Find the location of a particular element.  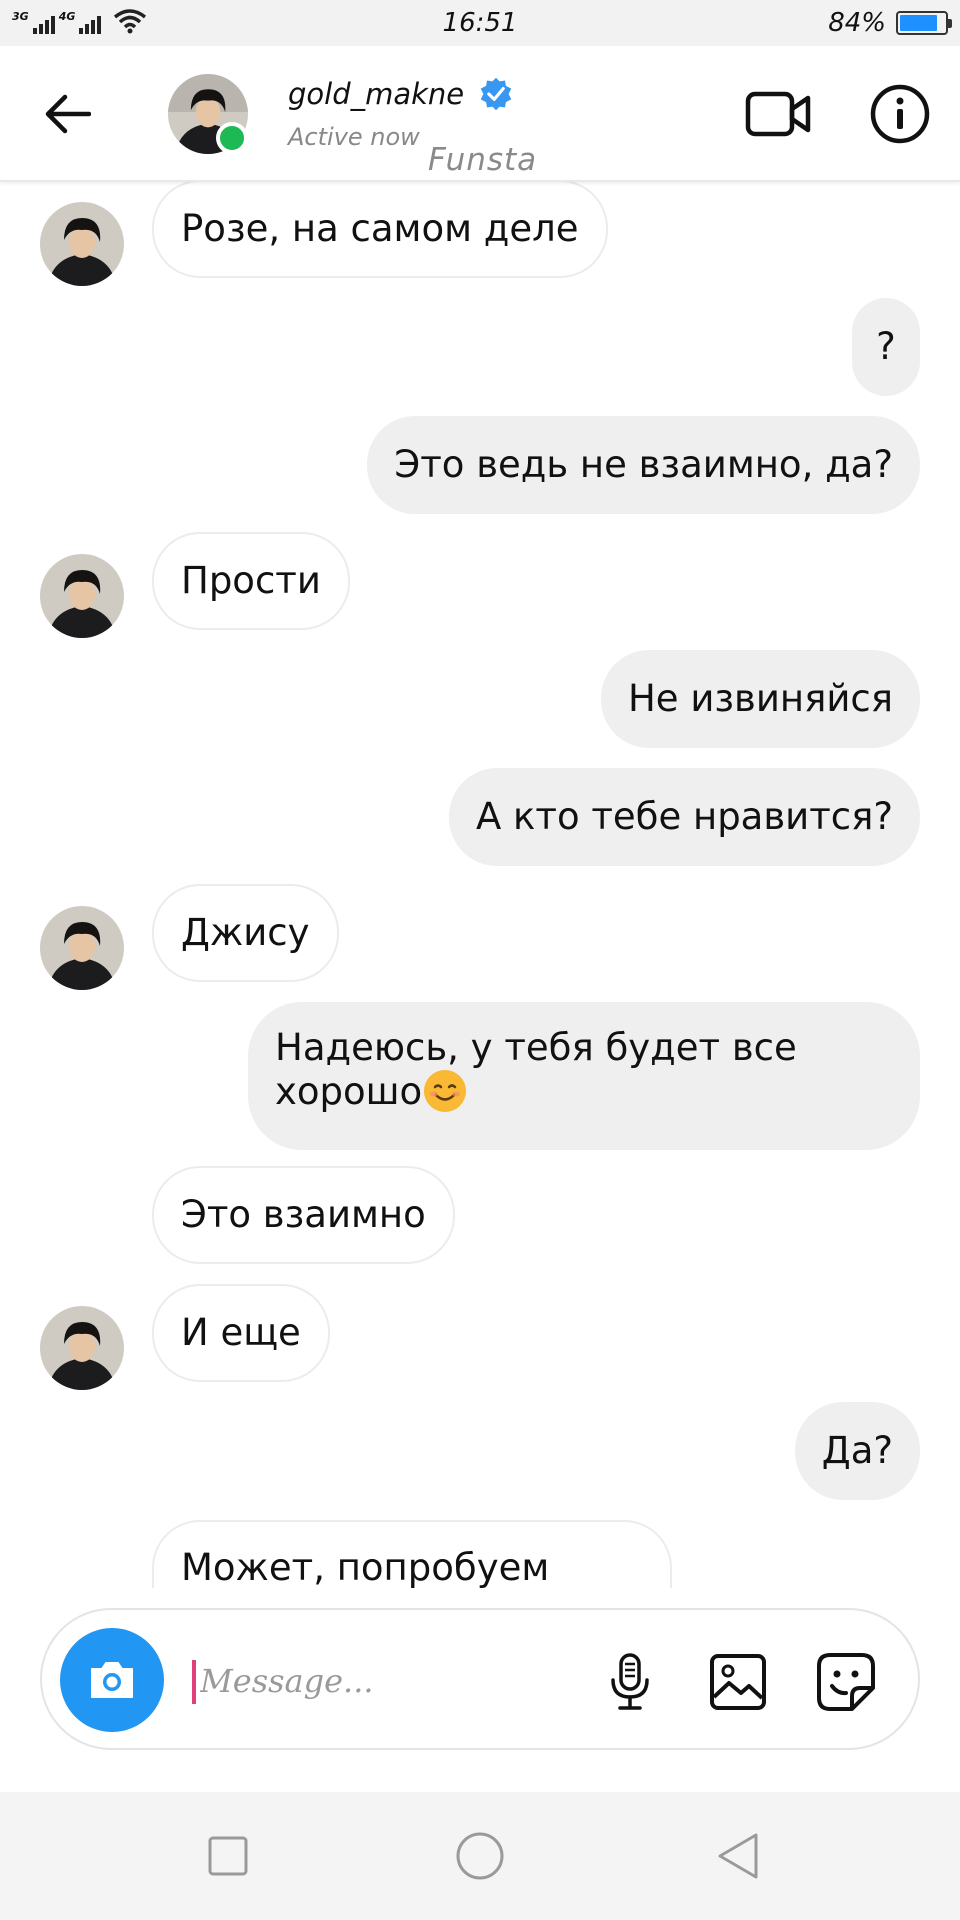

info-icon is located at coordinates (900, 114).